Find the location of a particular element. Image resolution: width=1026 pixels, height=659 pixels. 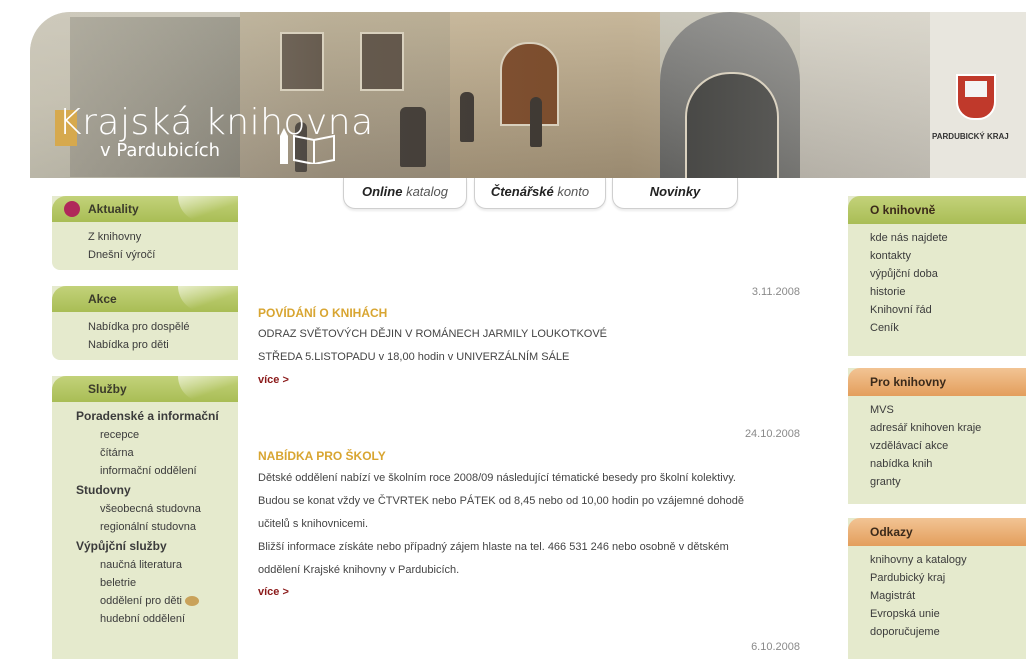

group-vypujcni-sluzby: Výpůjční služby is located at coordinates (157, 546).